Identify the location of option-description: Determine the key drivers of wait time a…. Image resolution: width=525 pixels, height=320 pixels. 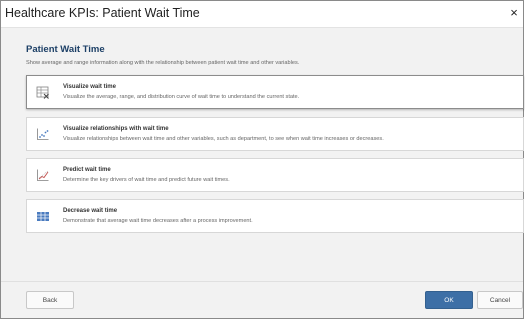
(146, 180).